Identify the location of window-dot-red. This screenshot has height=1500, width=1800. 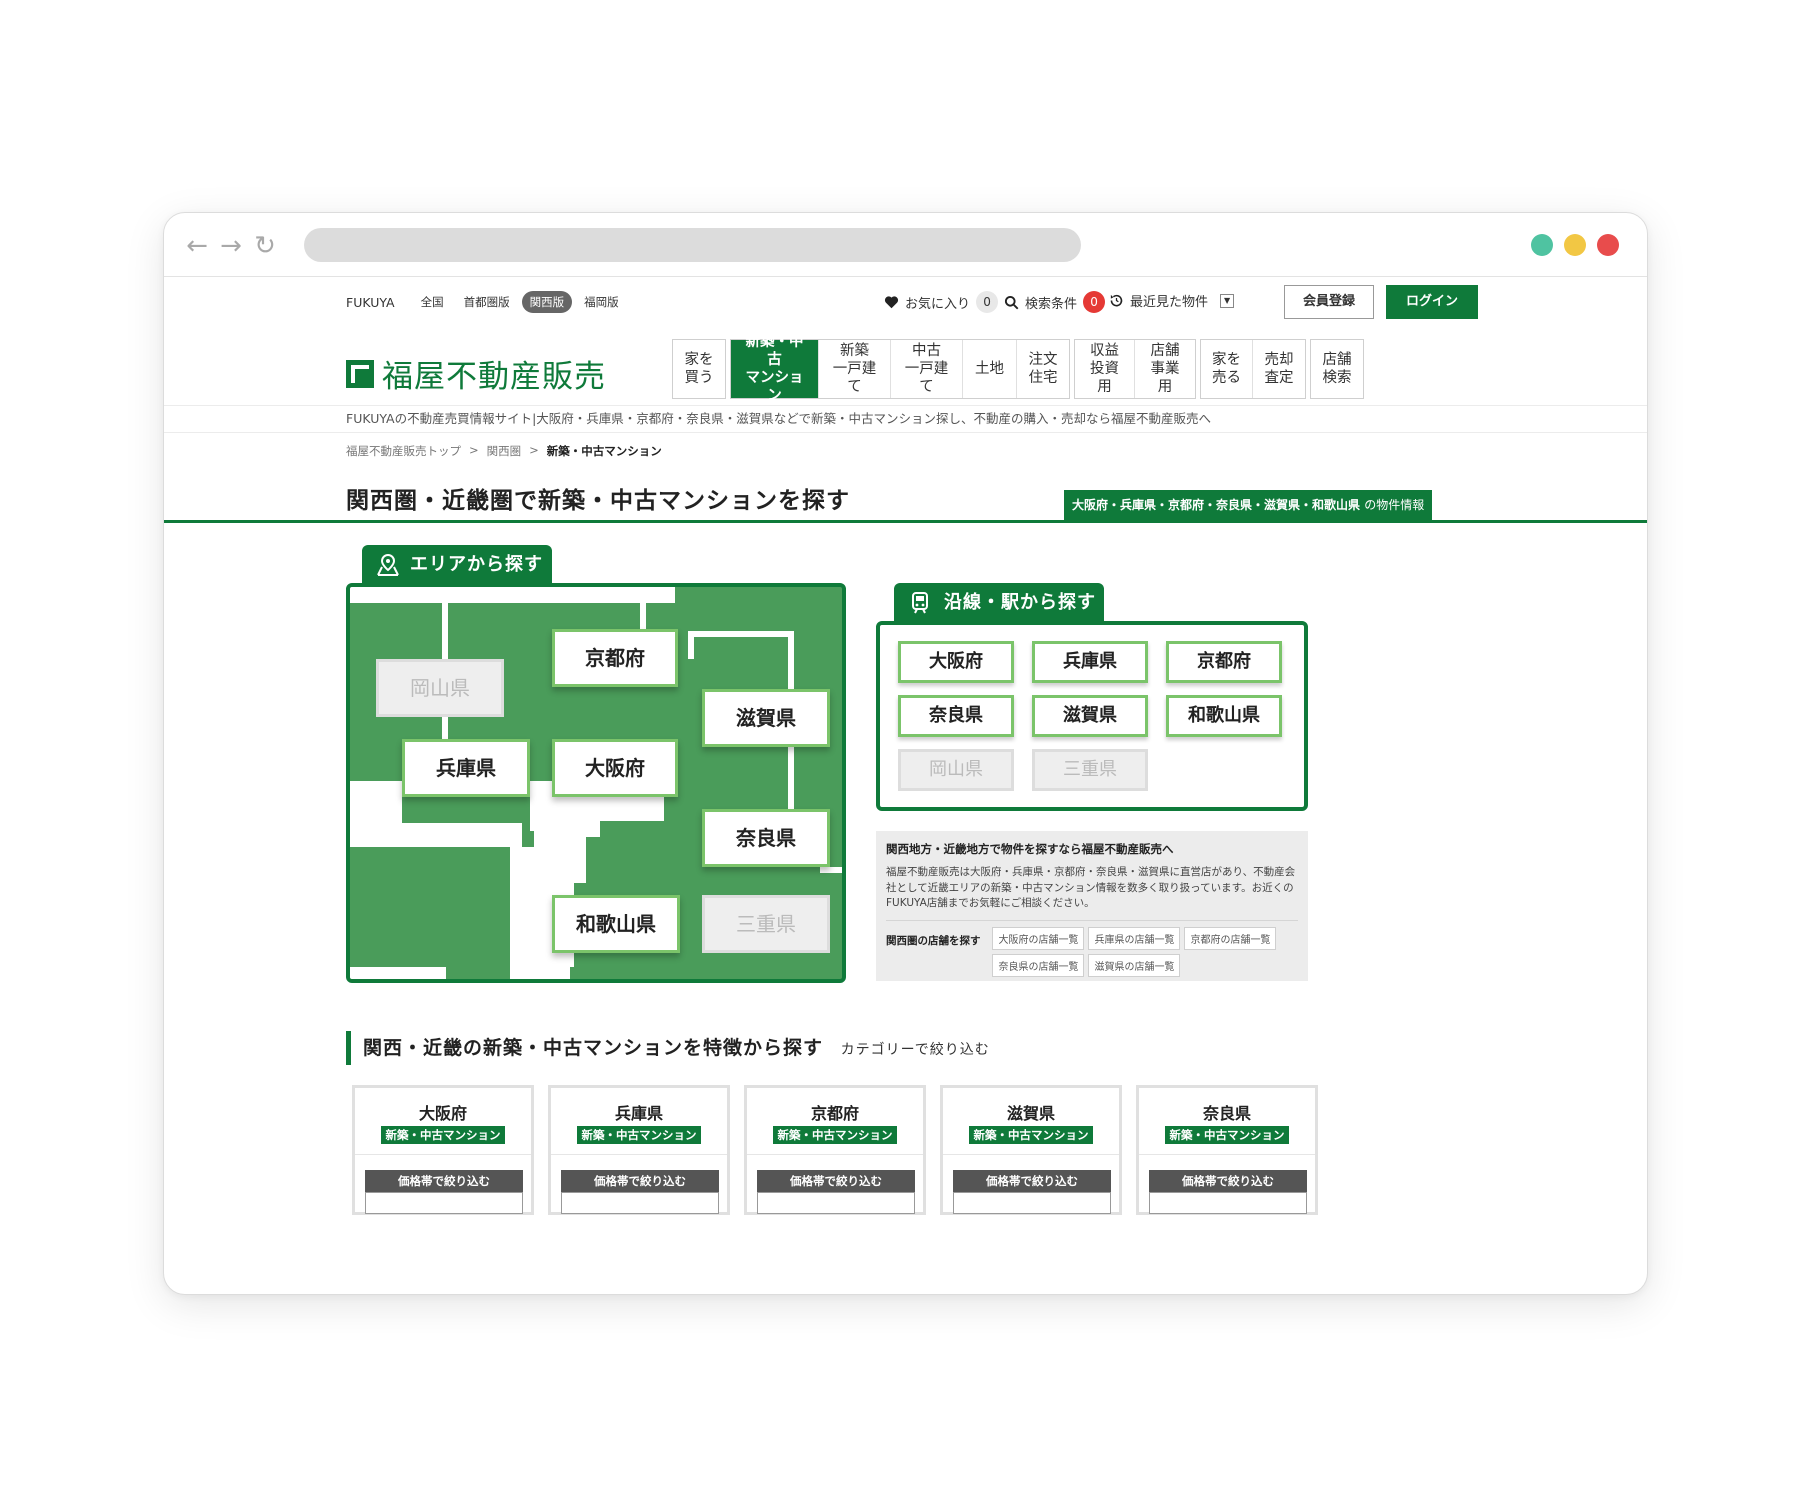
(1608, 245).